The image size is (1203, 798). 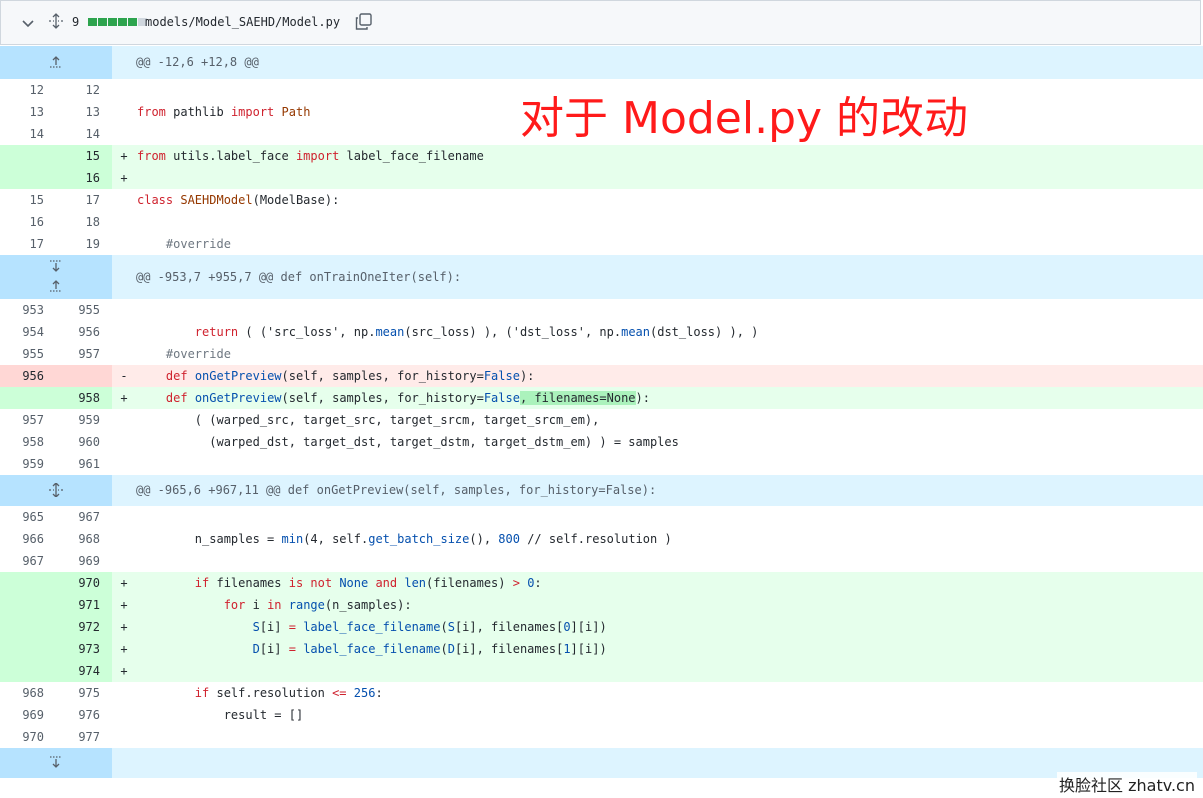 I want to click on old-line-number: 954, so click(x=28, y=332).